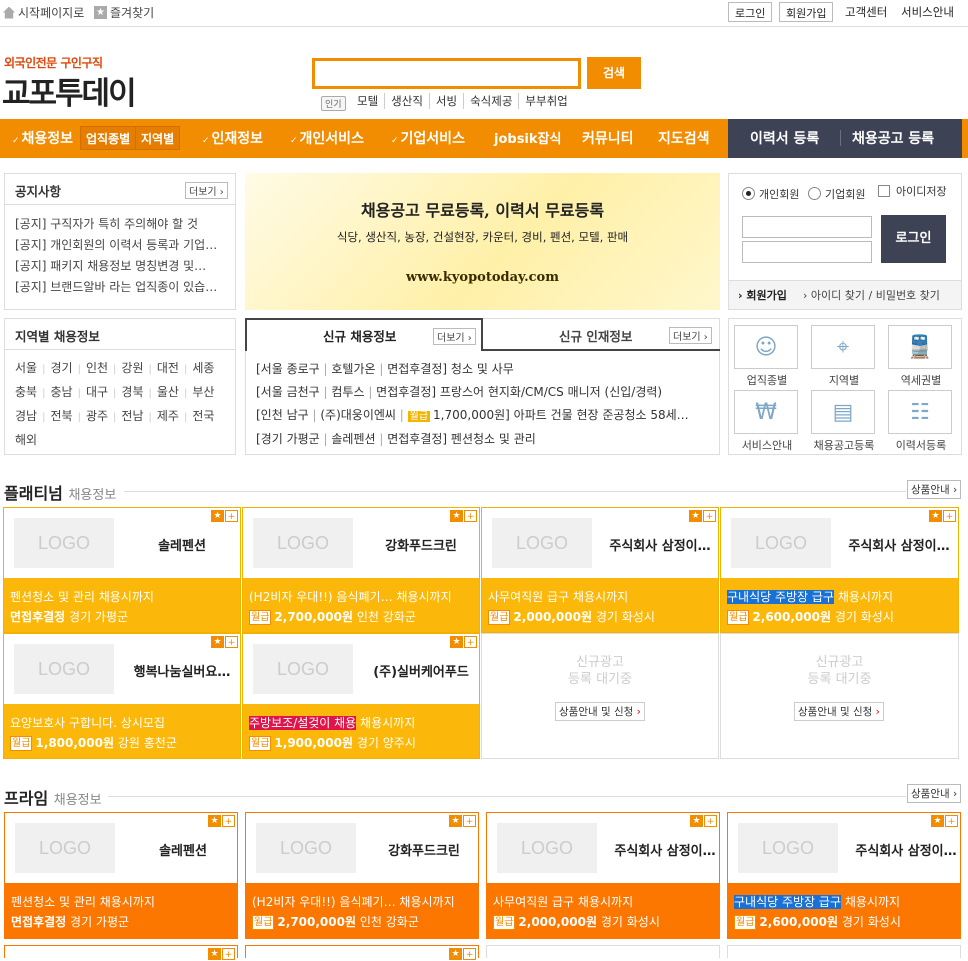  What do you see at coordinates (168, 416) in the screenshot?
I see `region-link: 제주` at bounding box center [168, 416].